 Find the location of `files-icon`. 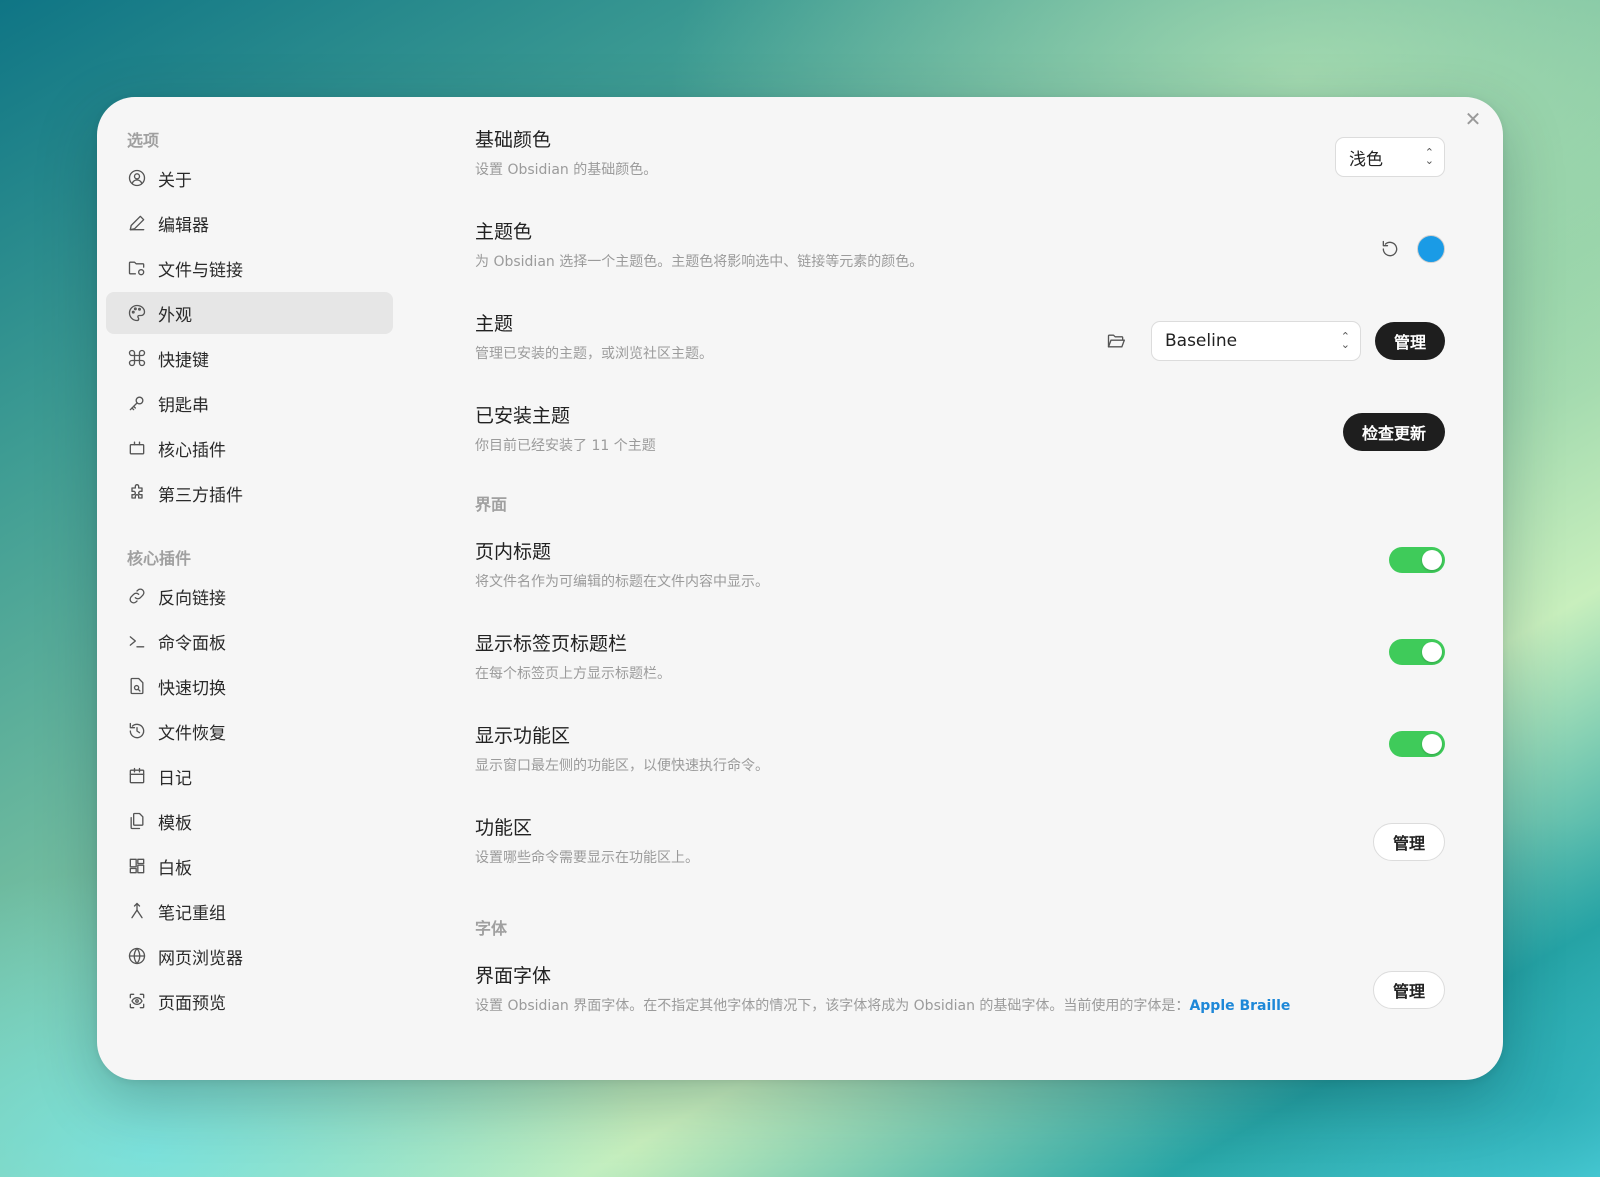

files-icon is located at coordinates (137, 821).